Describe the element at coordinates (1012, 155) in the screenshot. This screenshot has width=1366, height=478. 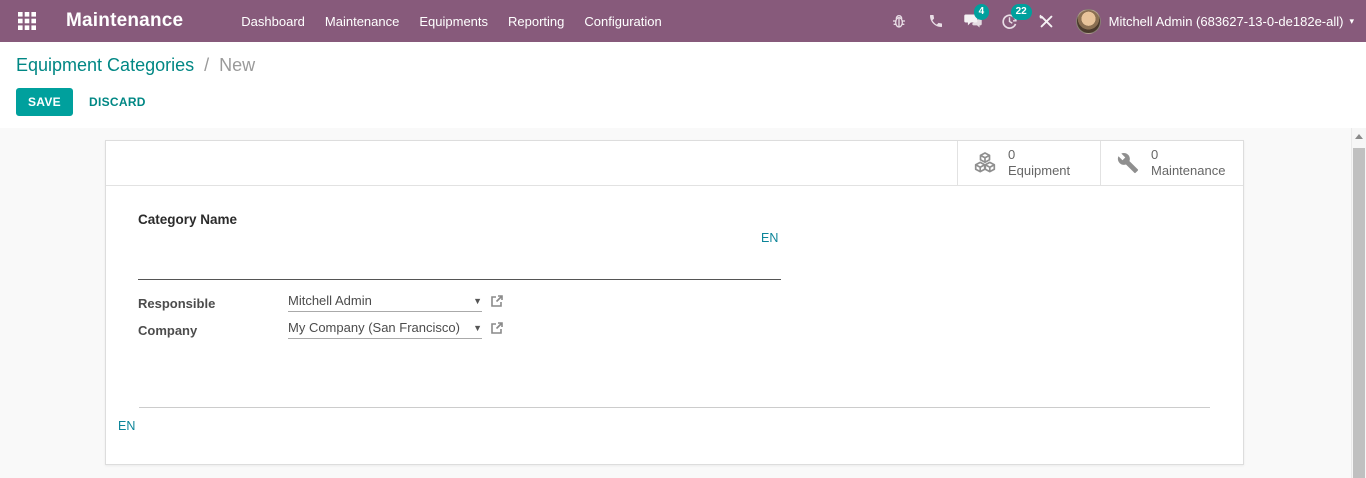
I see `equipment-count: 0` at that location.